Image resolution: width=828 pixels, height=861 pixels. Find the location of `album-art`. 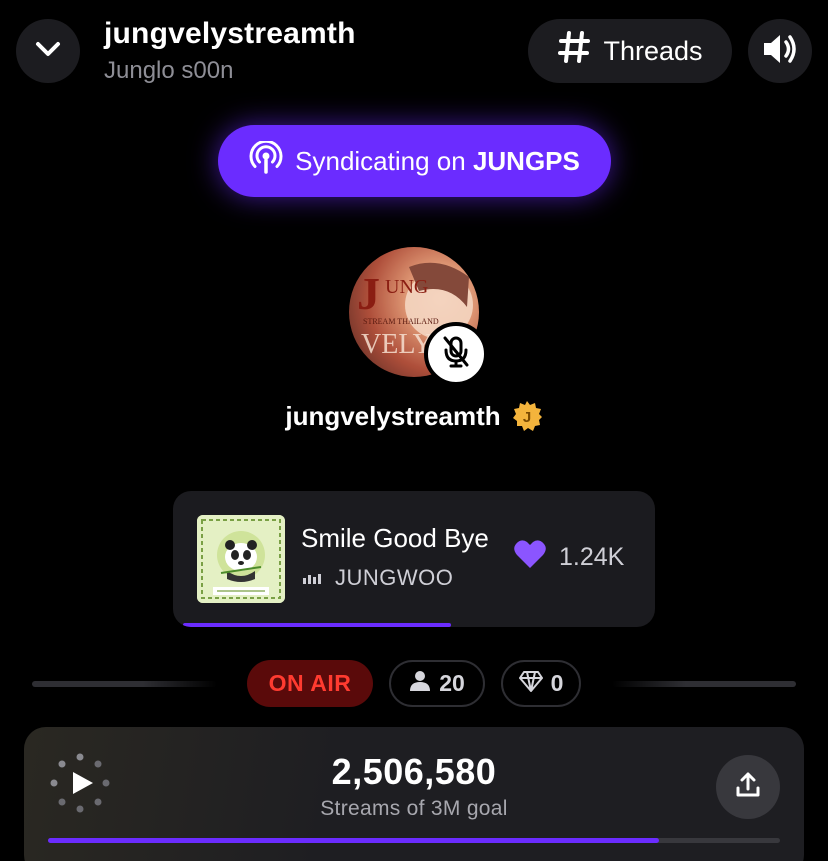

album-art is located at coordinates (241, 559).